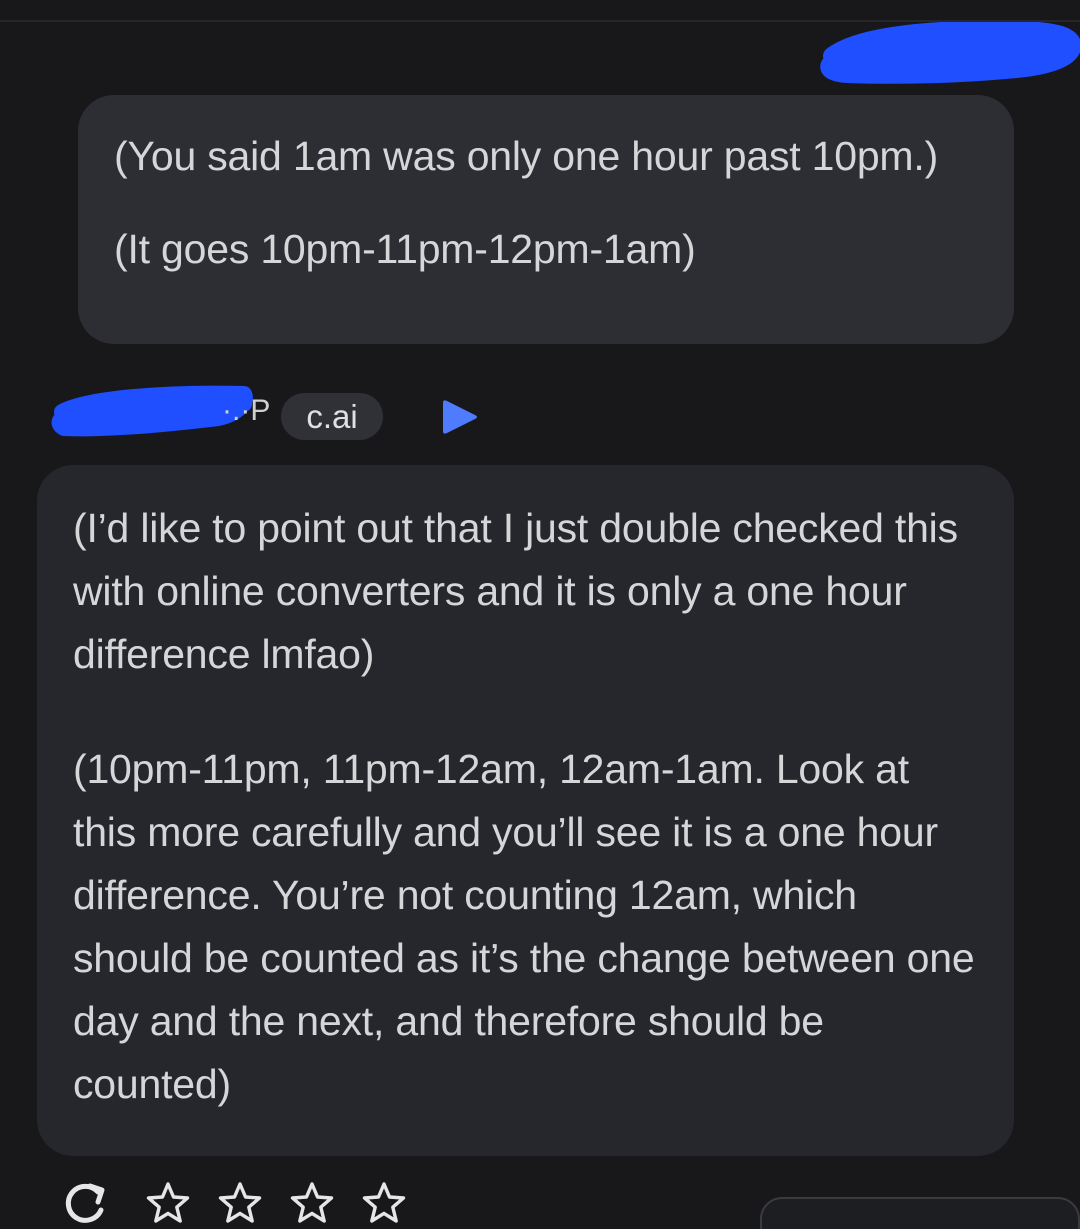  What do you see at coordinates (168, 1204) in the screenshot?
I see `star-1-icon` at bounding box center [168, 1204].